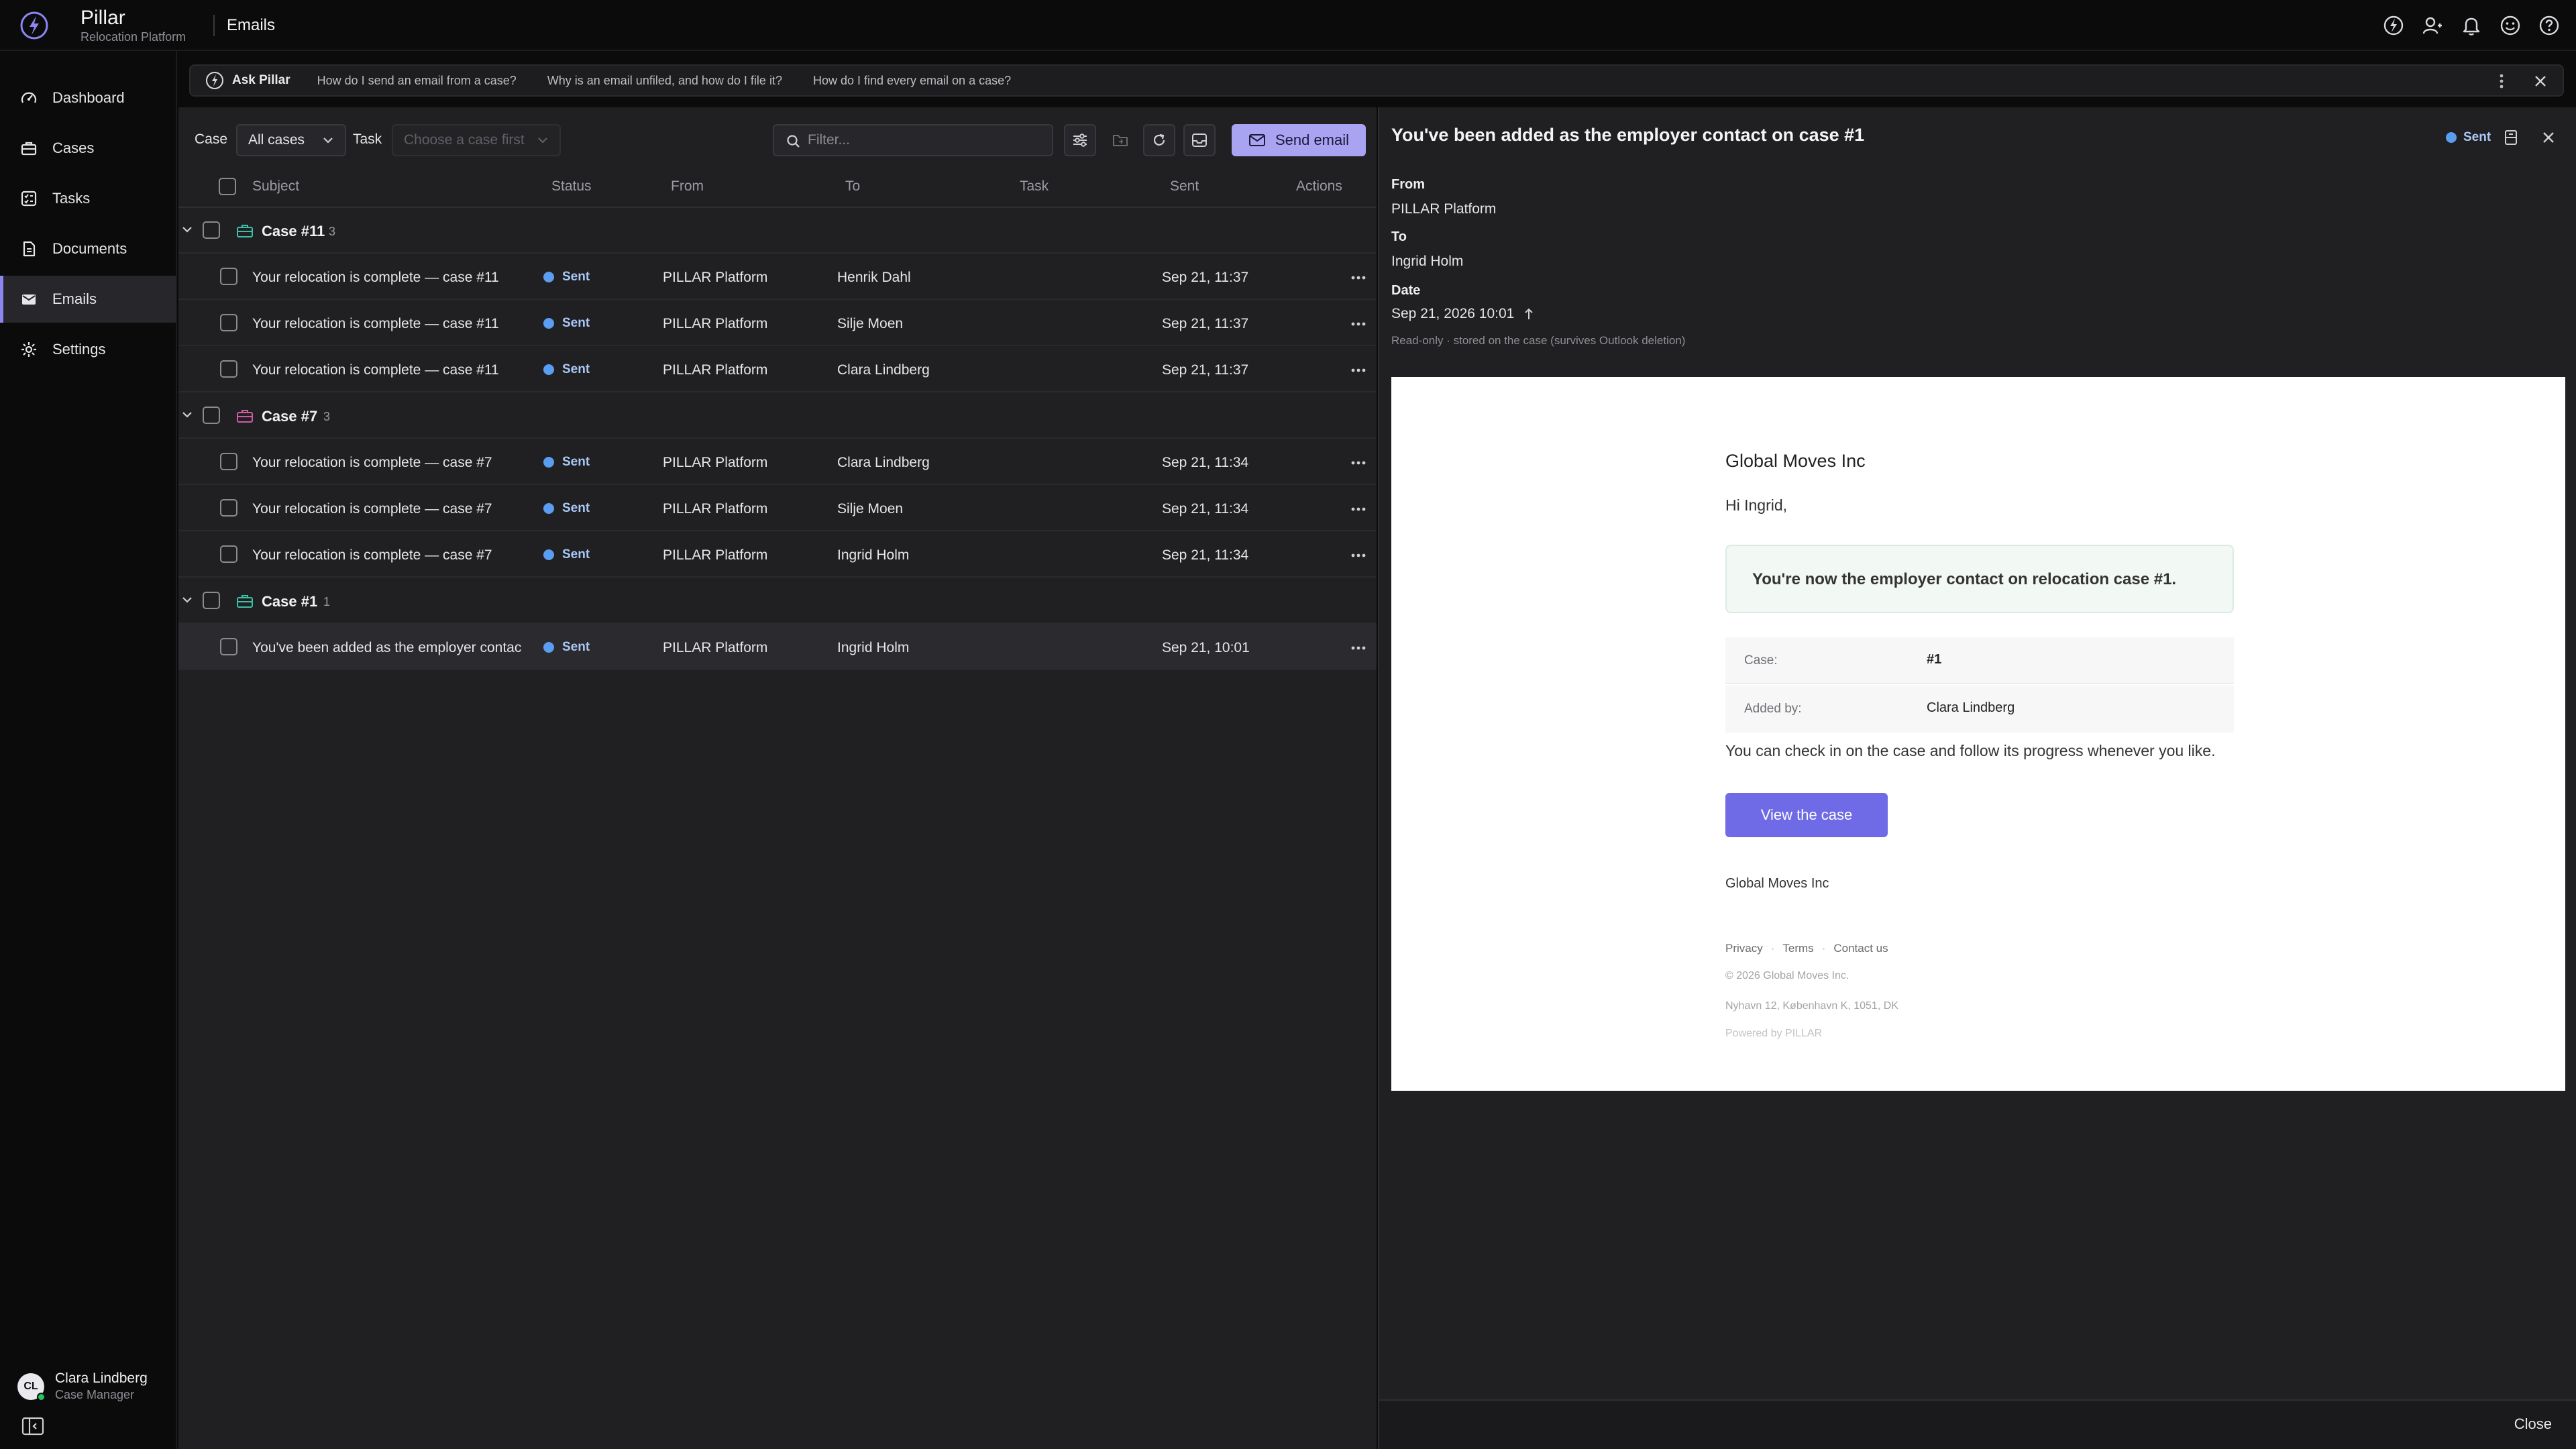 This screenshot has height=1449, width=2576. What do you see at coordinates (777, 231) in the screenshot?
I see `case-group-header: Case #11 3` at bounding box center [777, 231].